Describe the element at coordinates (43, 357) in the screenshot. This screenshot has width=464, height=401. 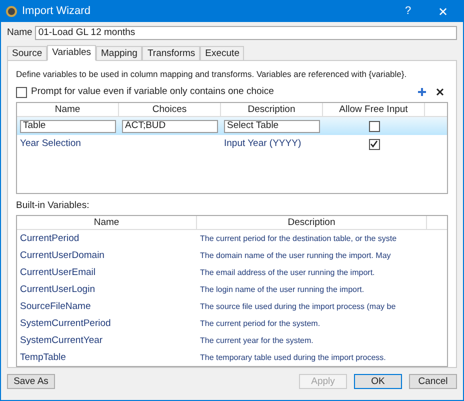
I see `table-cell: TempTable` at that location.